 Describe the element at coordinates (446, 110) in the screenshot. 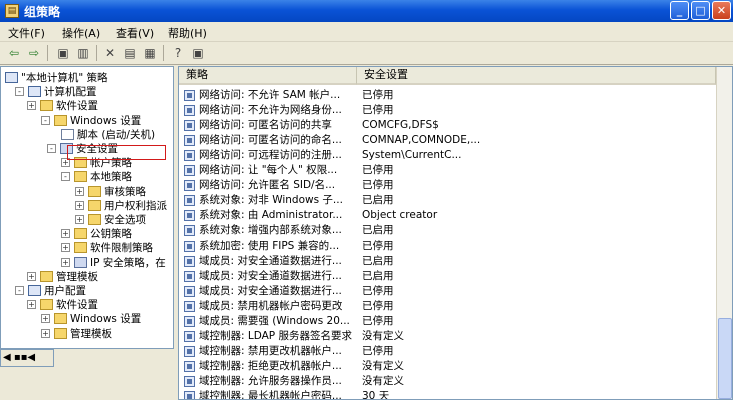

I see `list-item: 网络访问: 不允许为网络身份... 已停用` at that location.